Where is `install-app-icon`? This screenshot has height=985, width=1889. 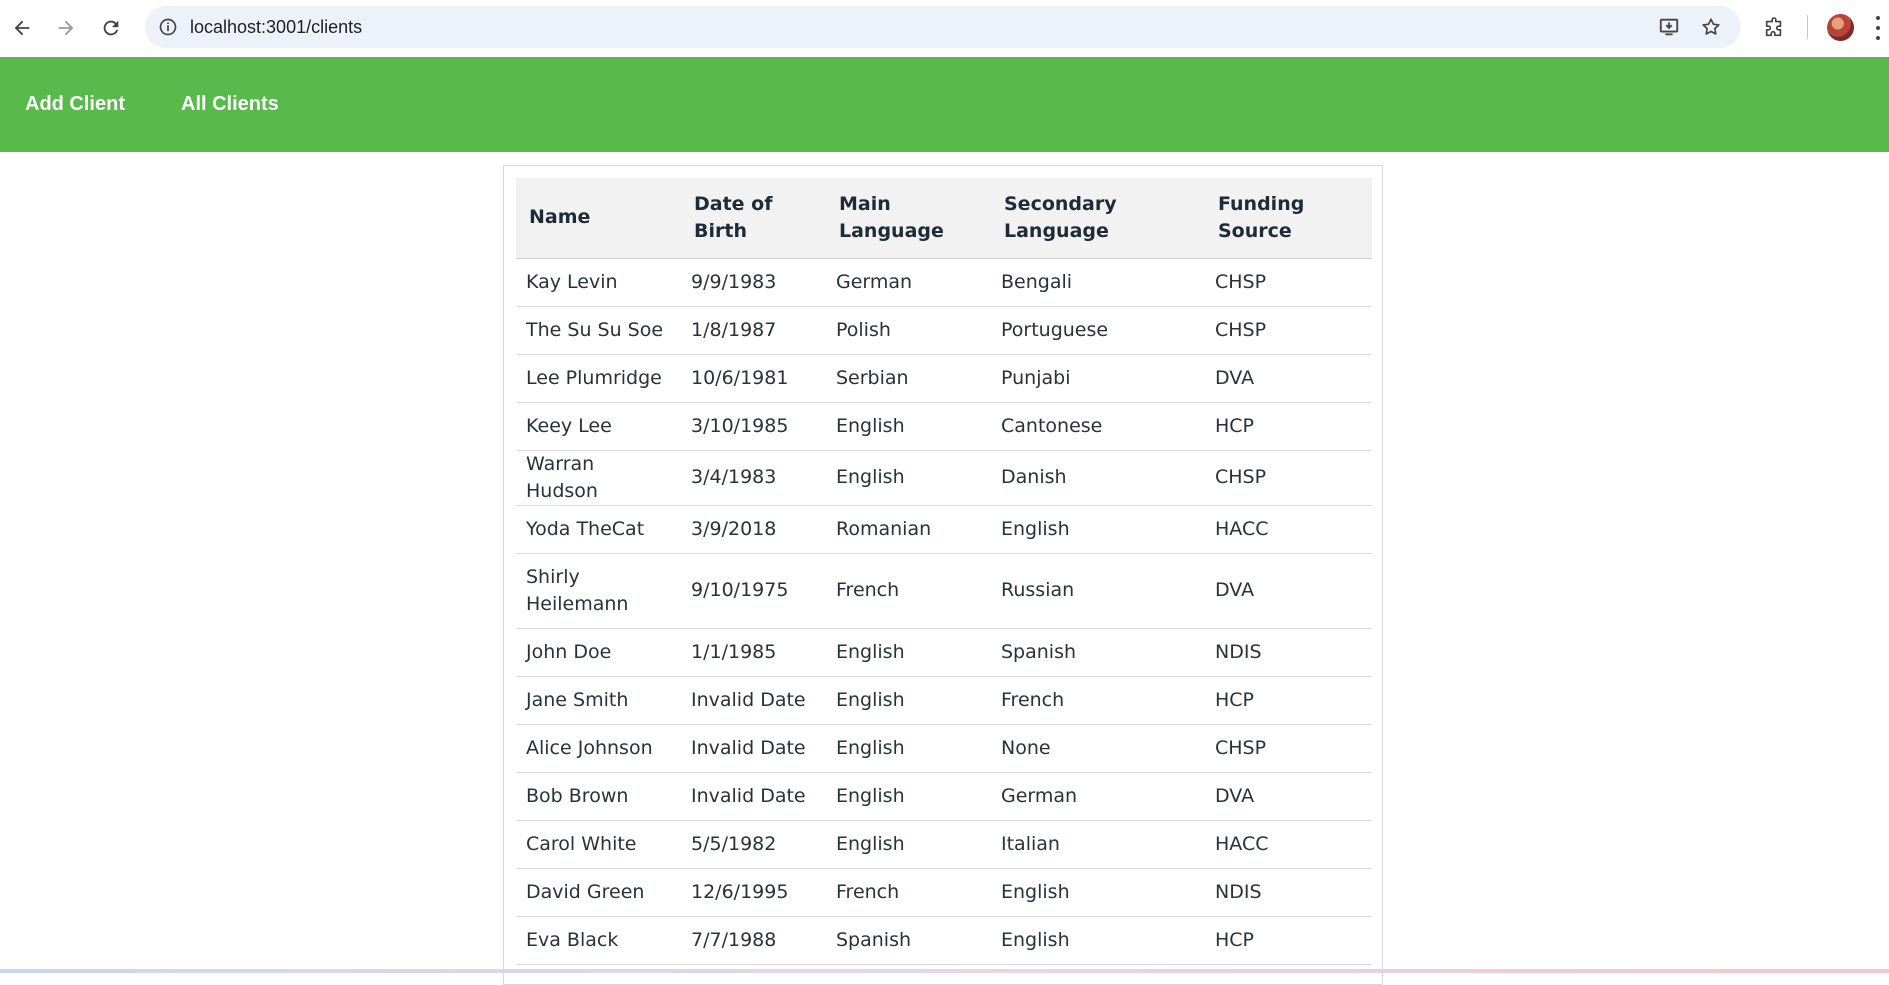
install-app-icon is located at coordinates (1669, 27).